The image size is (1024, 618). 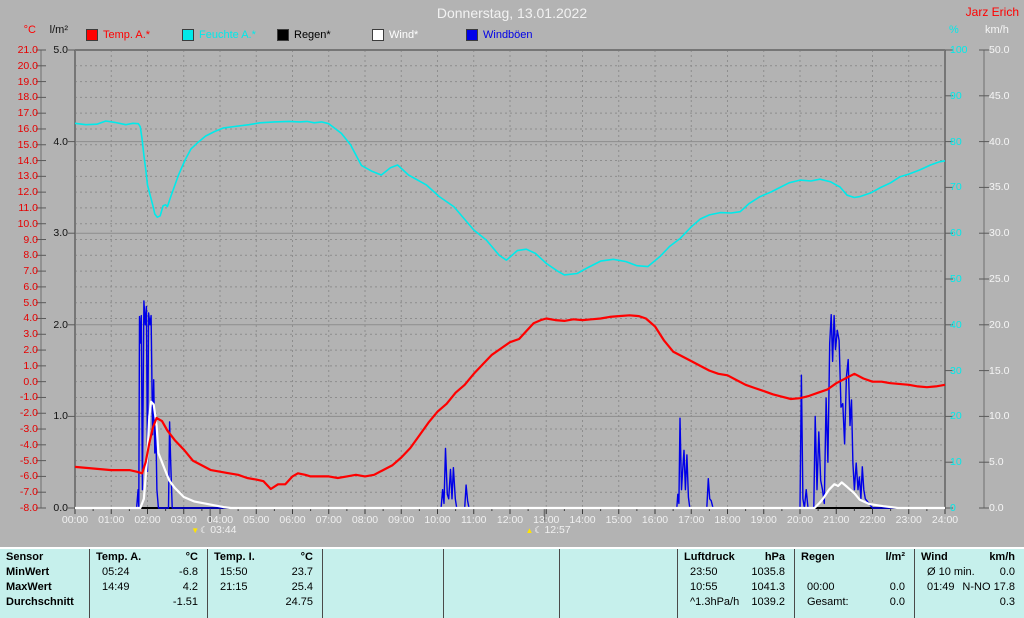 I want to click on x-axis-time-label: 24:00, so click(x=945, y=520).